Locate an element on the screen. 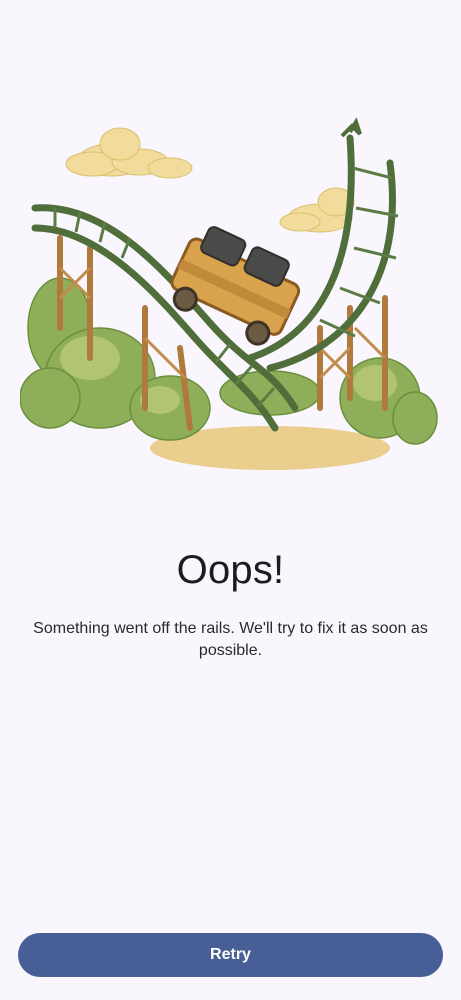 This screenshot has width=461, height=1000. page-title: Oops! is located at coordinates (230, 570).